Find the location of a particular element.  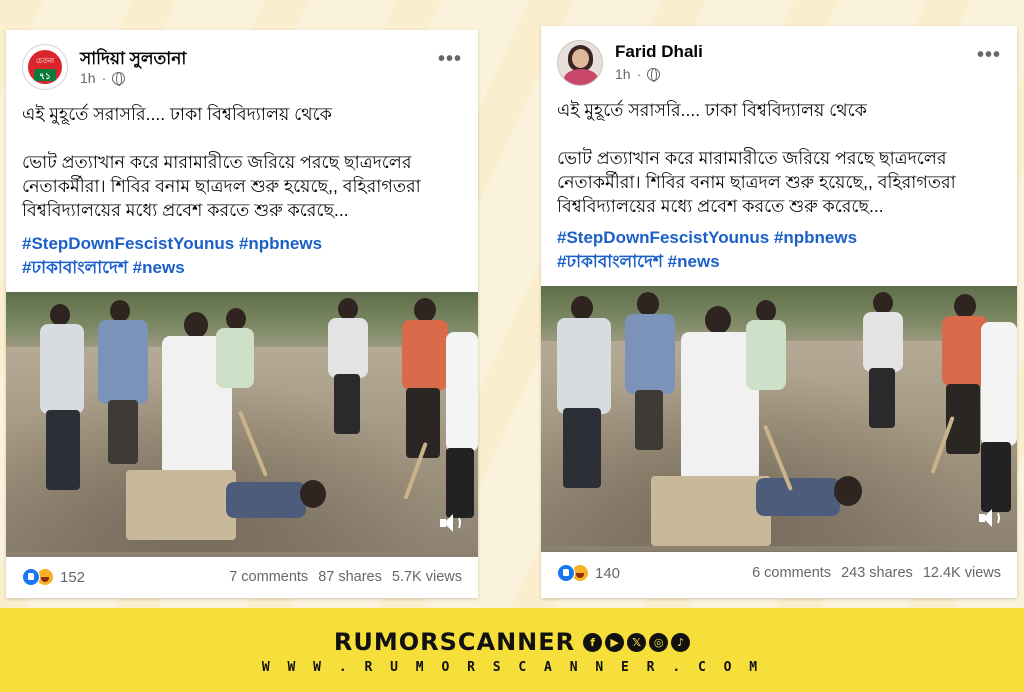

views-count: 5.7K views is located at coordinates (426, 577).